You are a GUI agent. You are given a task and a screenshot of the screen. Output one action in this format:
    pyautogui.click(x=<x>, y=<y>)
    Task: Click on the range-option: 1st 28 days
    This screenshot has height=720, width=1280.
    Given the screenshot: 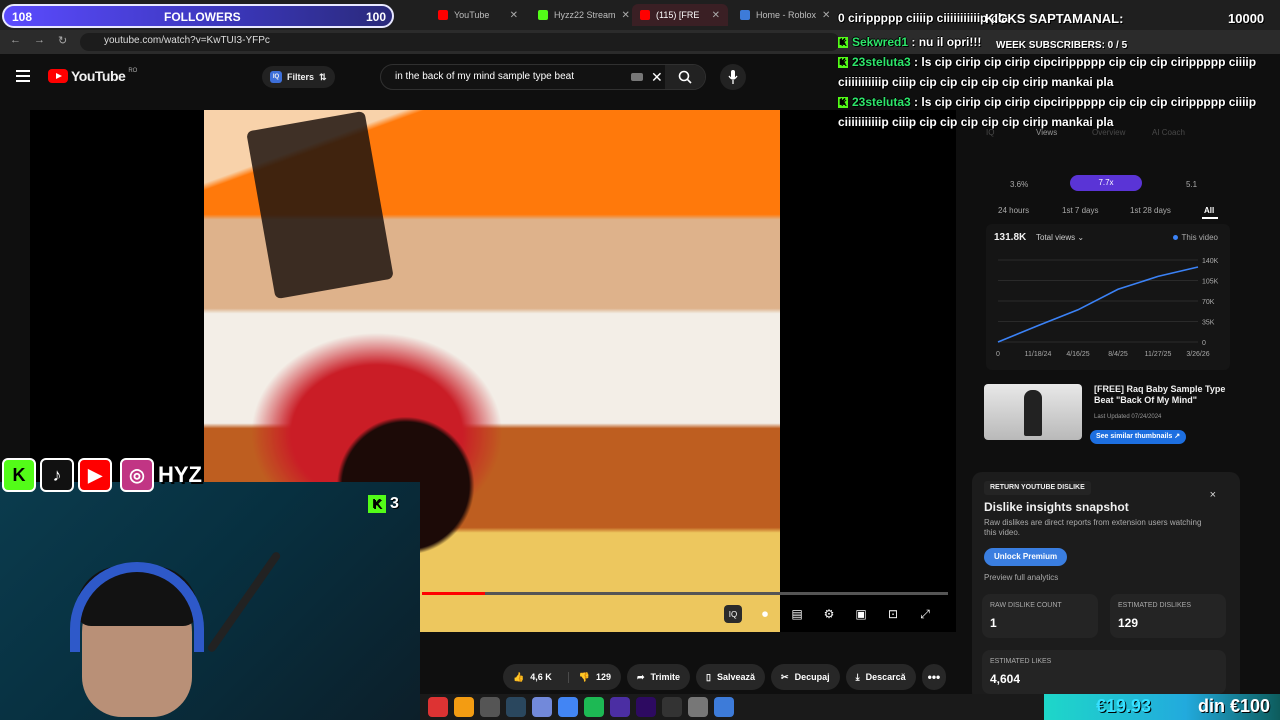 What is the action you would take?
    pyautogui.click(x=1150, y=210)
    